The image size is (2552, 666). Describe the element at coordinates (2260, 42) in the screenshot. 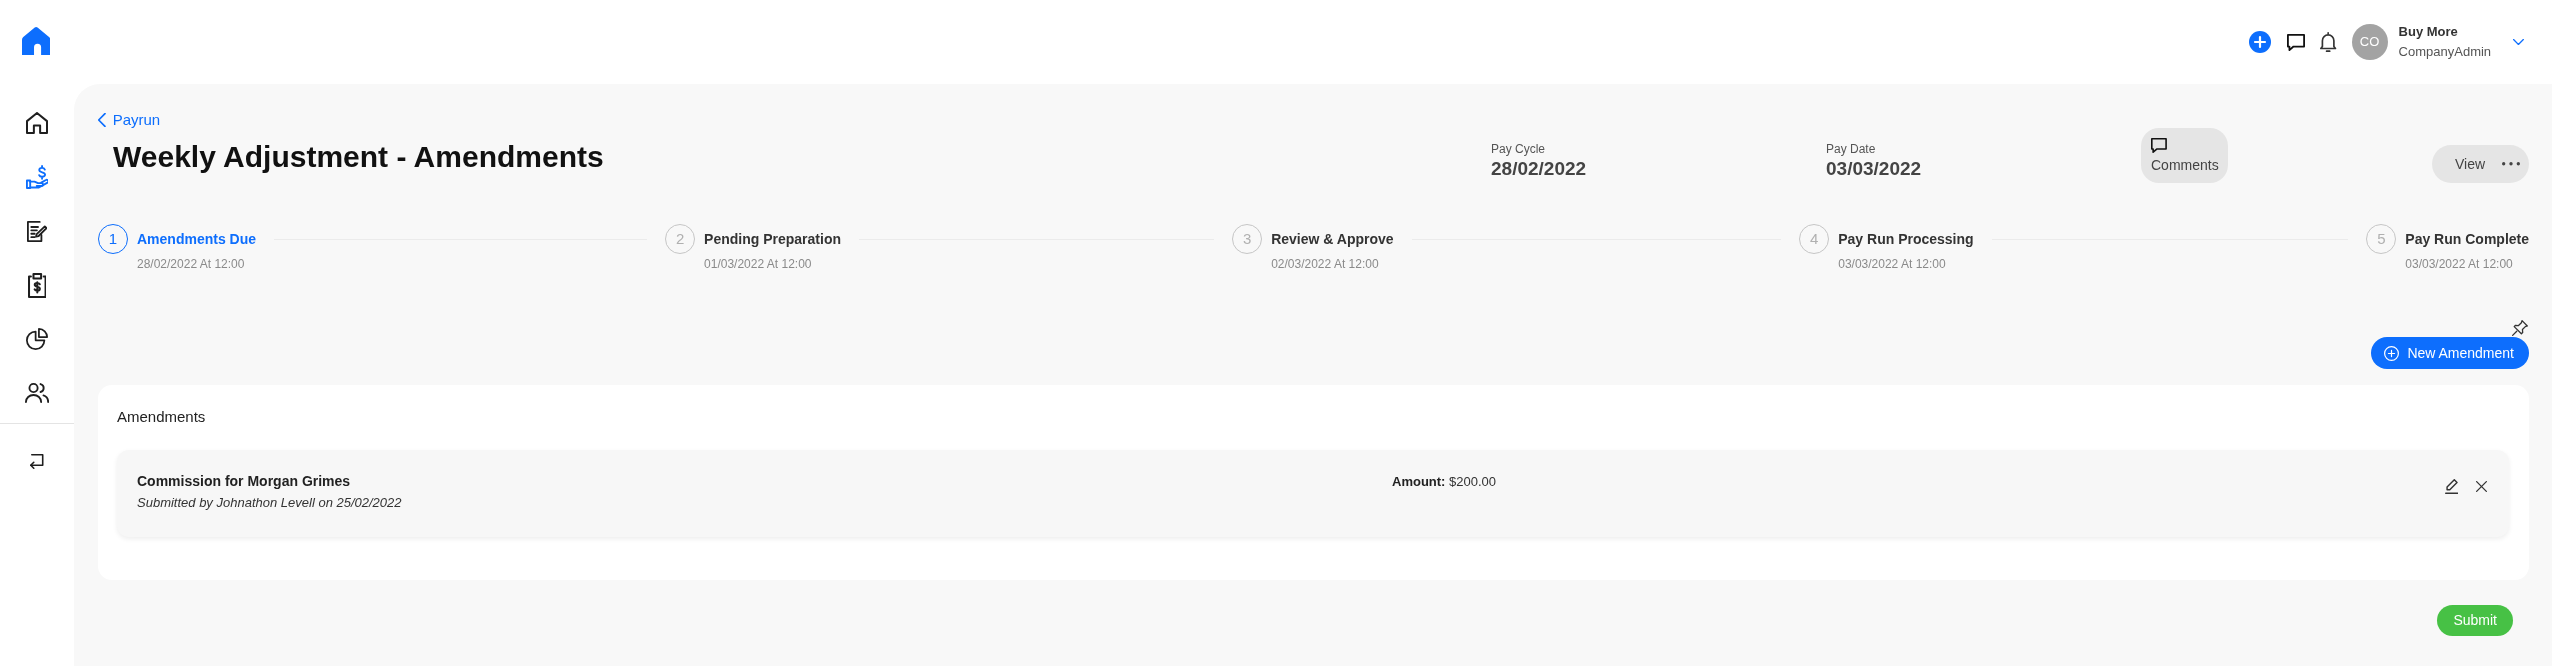

I see `add-icon` at that location.